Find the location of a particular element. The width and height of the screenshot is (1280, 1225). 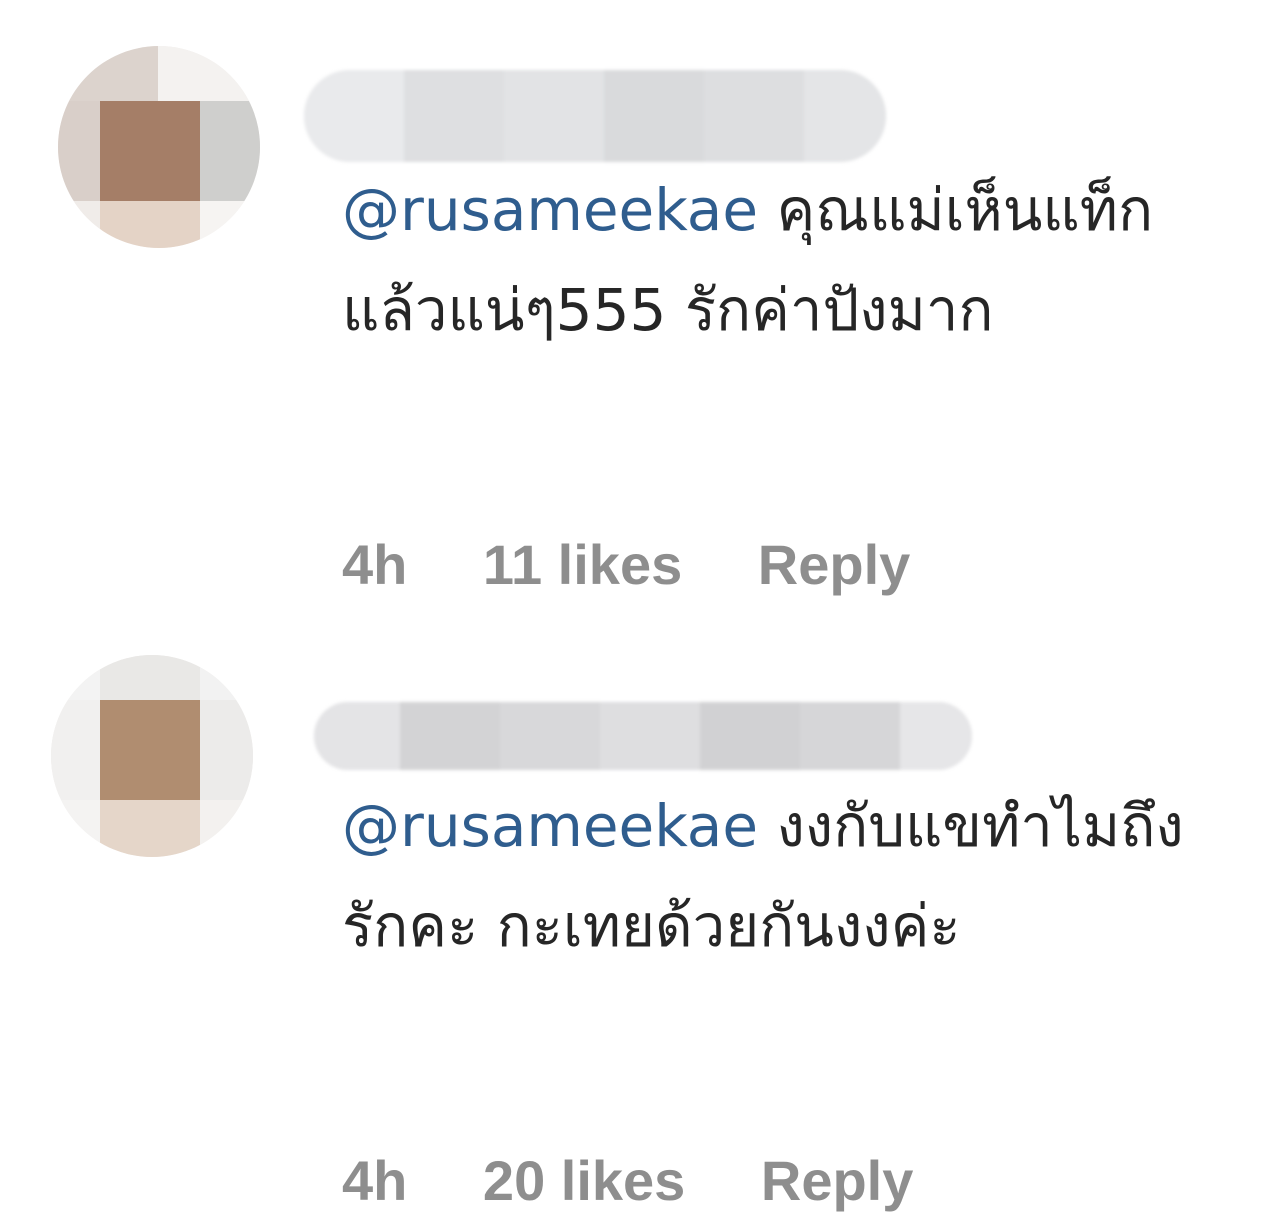

comment-meta: 4h 11 likes Reply is located at coordinates (656, 564).